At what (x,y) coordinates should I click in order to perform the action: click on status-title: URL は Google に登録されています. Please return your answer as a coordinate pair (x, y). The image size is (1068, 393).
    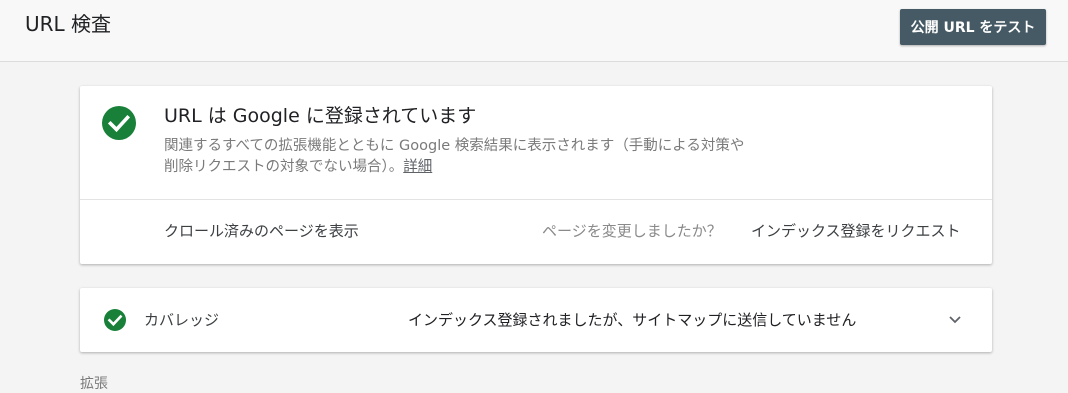
    Looking at the image, I should click on (320, 116).